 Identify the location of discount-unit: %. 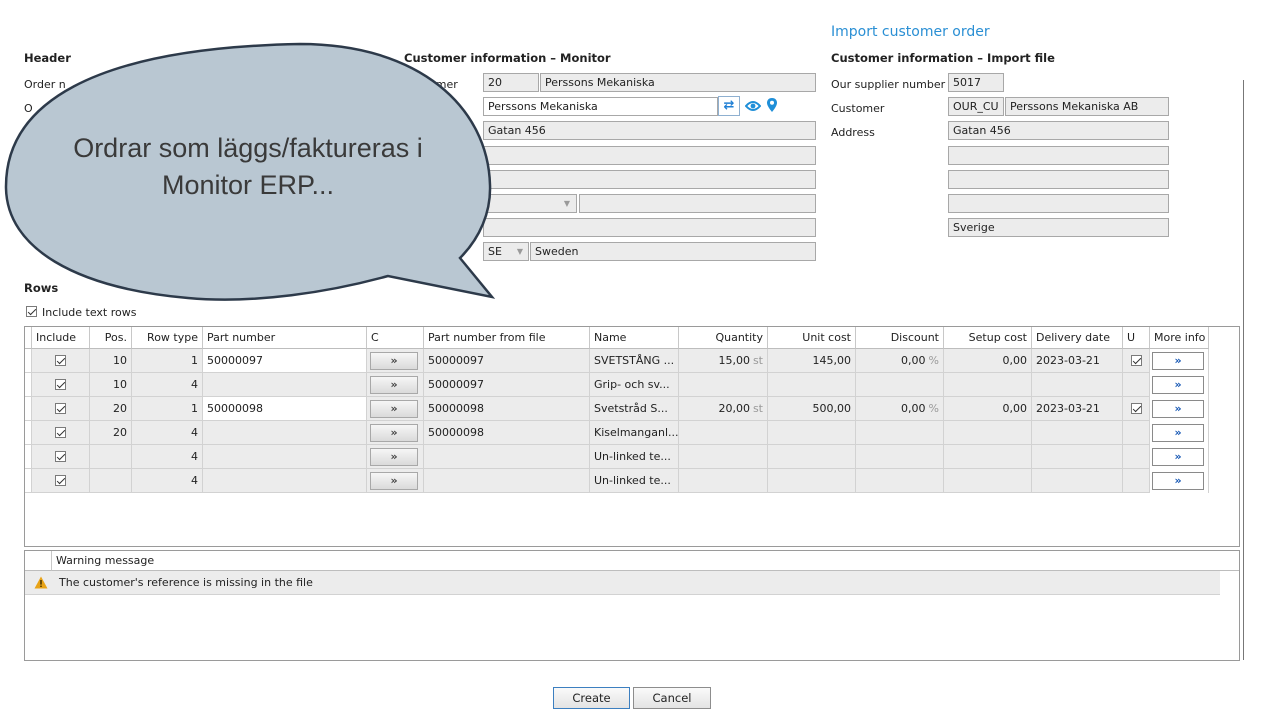
(933, 360).